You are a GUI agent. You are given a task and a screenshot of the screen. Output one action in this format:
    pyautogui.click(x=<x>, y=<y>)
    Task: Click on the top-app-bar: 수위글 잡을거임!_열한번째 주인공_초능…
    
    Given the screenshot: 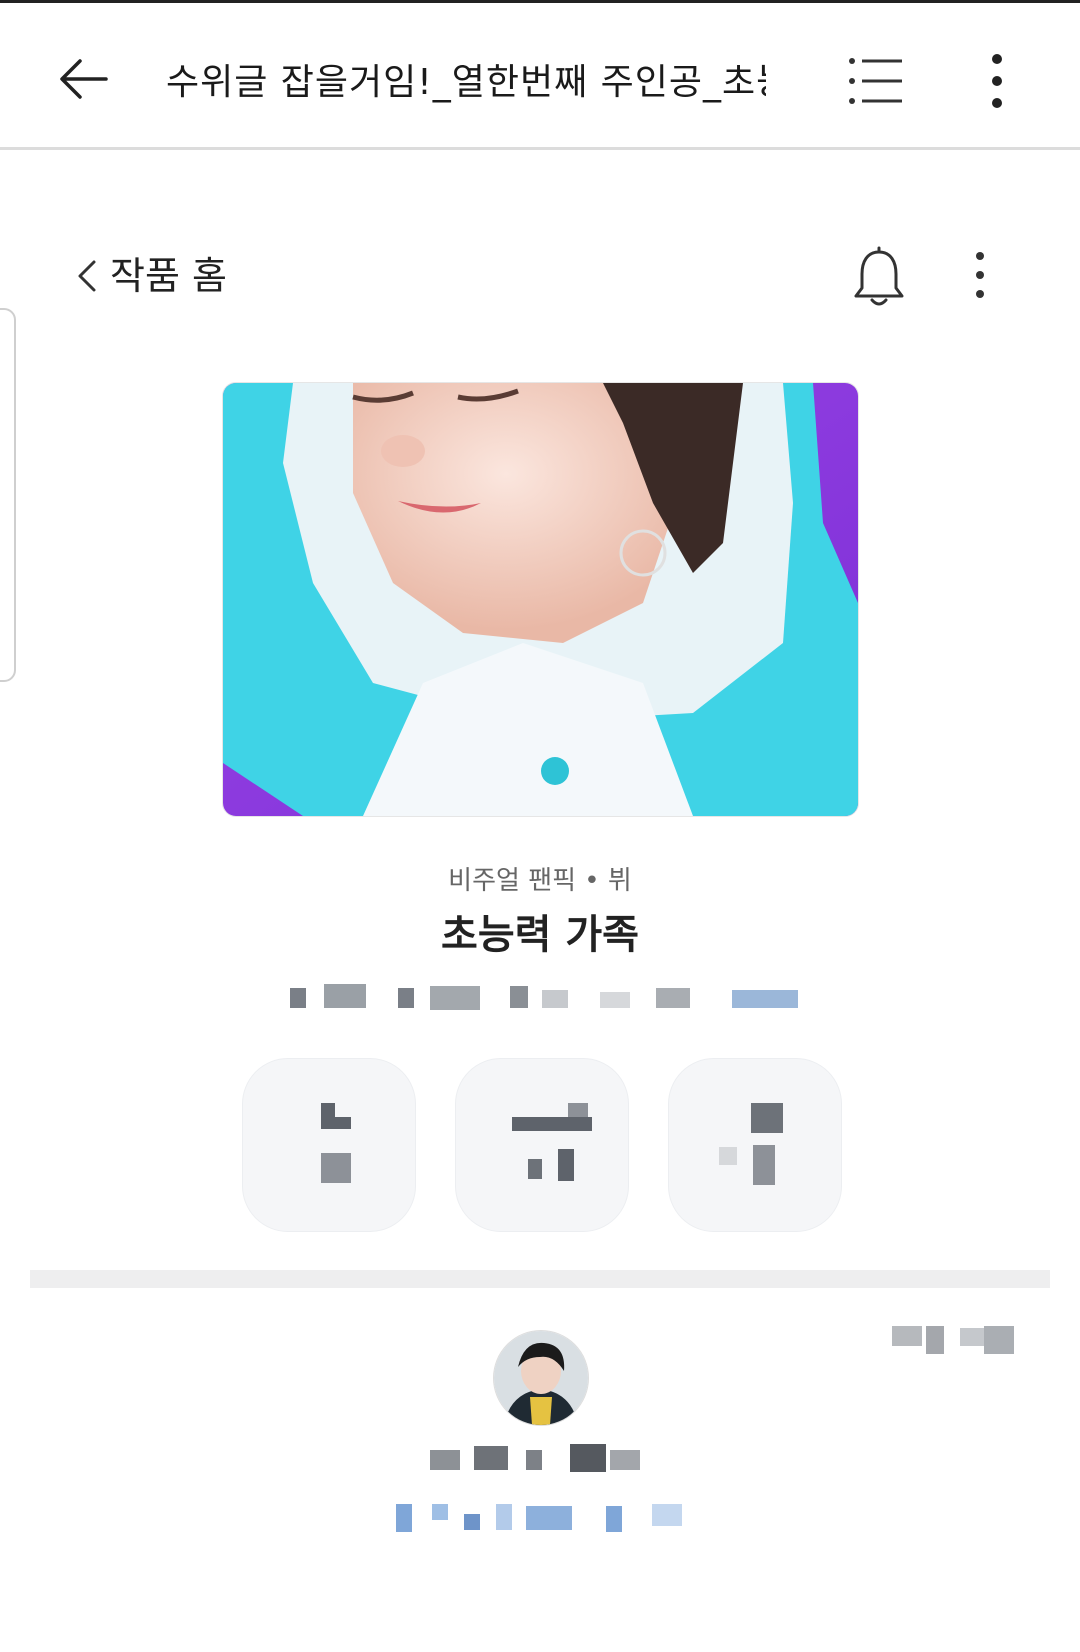 What is the action you would take?
    pyautogui.click(x=540, y=75)
    